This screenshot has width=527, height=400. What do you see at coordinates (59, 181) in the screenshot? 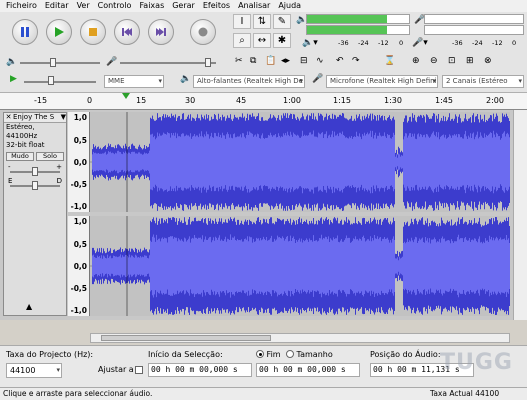
I see `pan-right-label: D` at bounding box center [59, 181].